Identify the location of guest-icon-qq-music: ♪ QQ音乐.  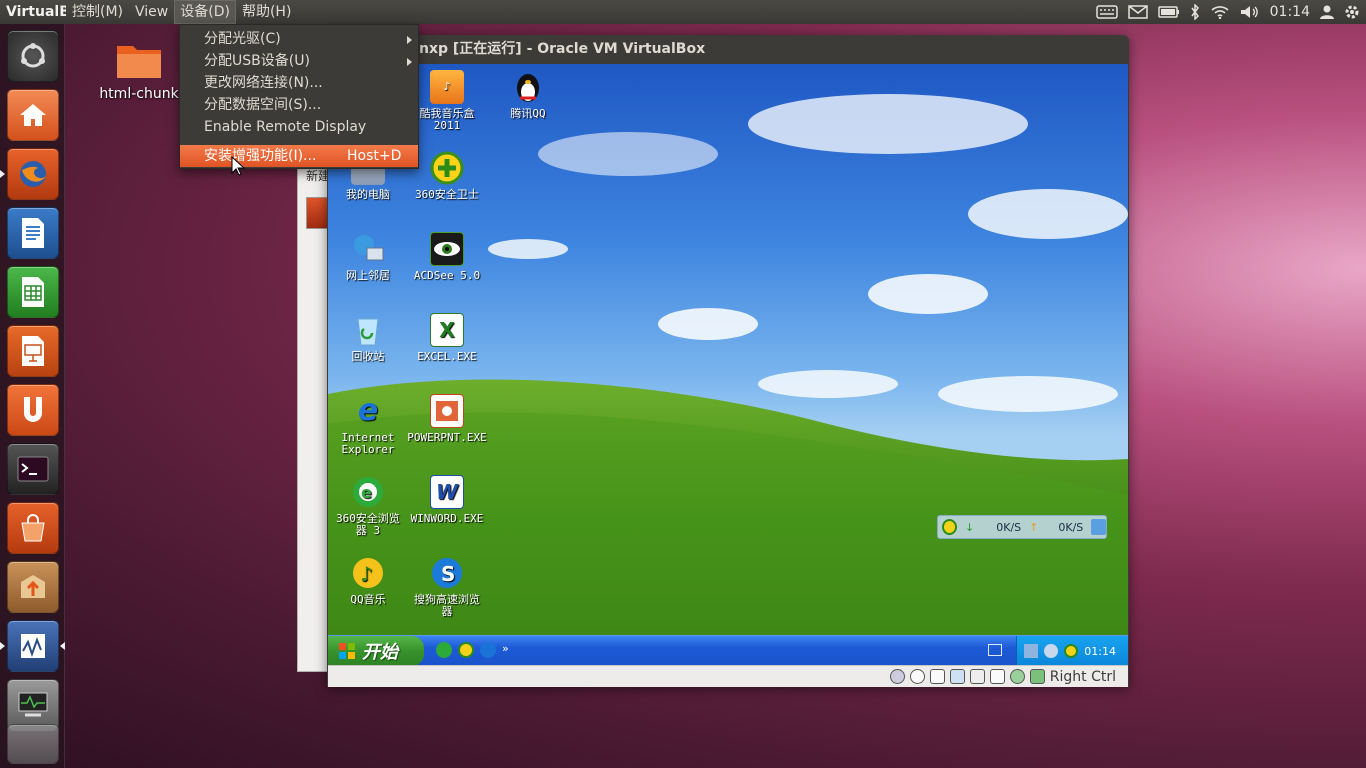
(368, 581).